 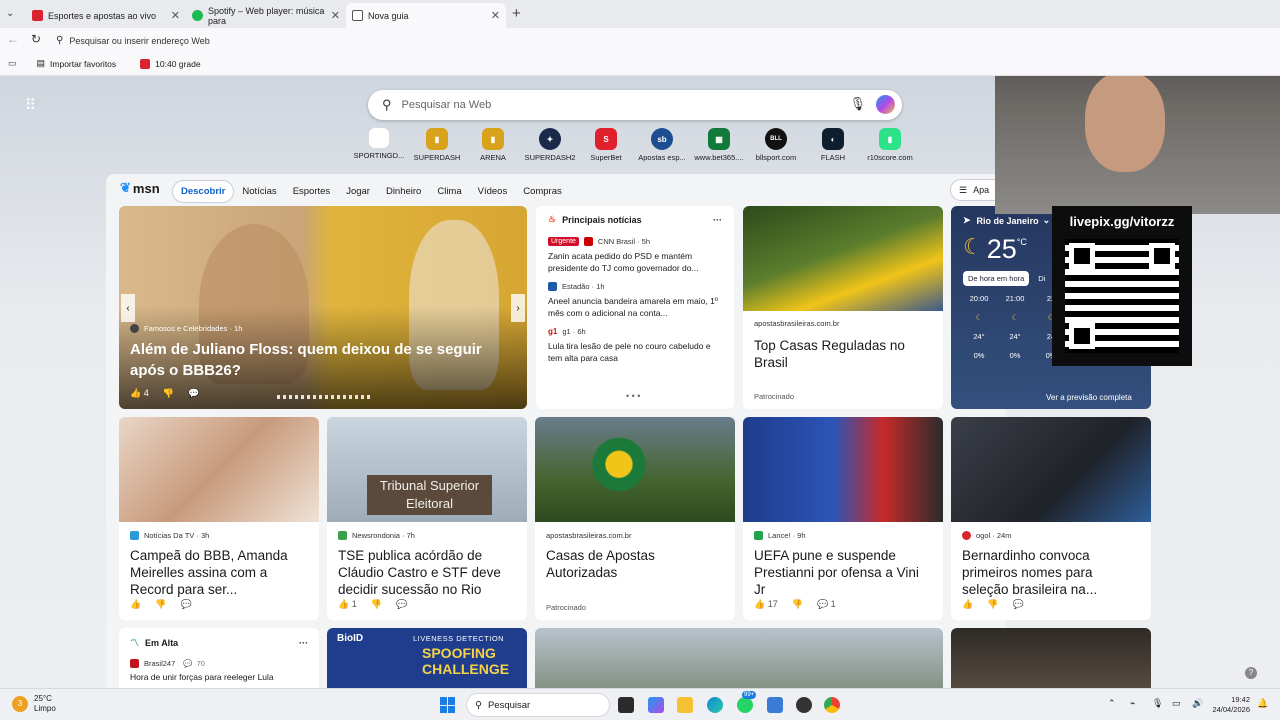 What do you see at coordinates (106, 15) in the screenshot?
I see `tab-esportes: Esportes e apostas ao vivo ✕` at bounding box center [106, 15].